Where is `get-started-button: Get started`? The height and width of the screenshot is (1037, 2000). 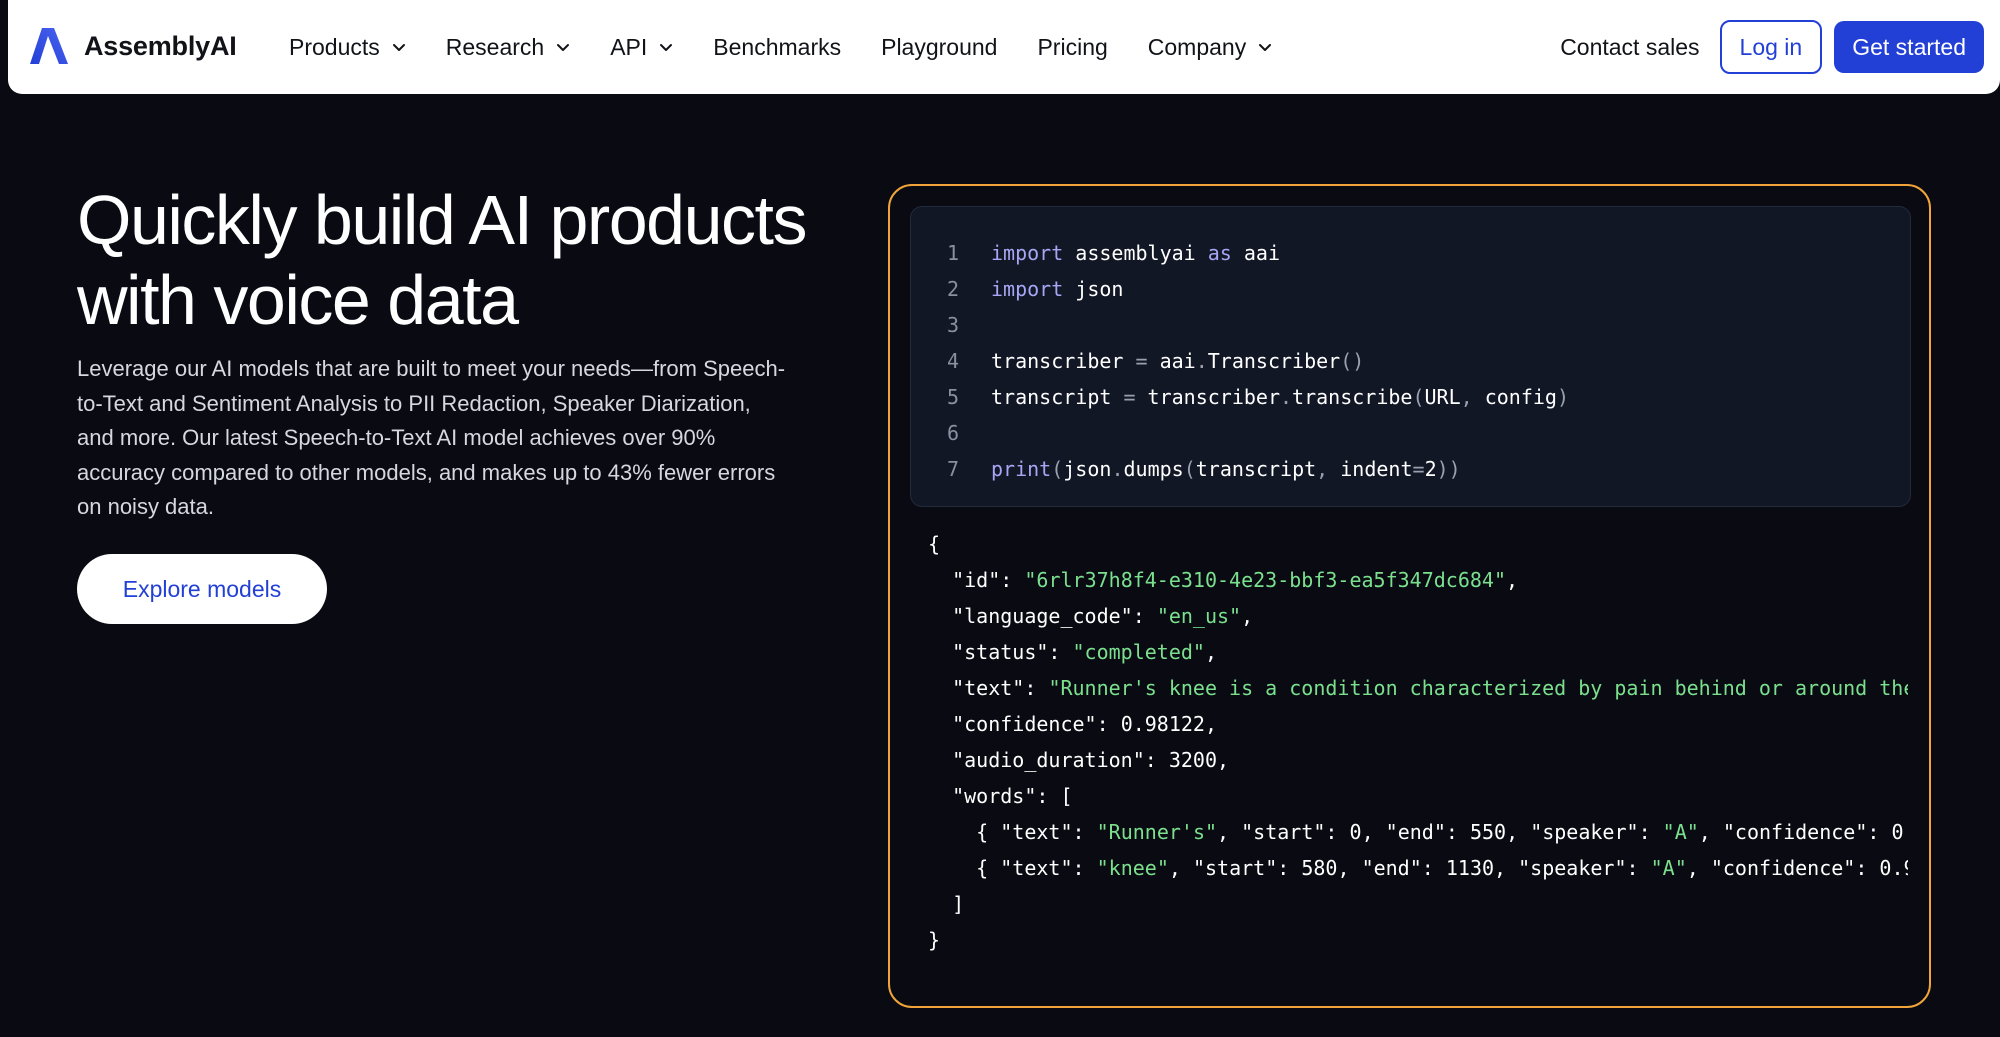
get-started-button: Get started is located at coordinates (1909, 47).